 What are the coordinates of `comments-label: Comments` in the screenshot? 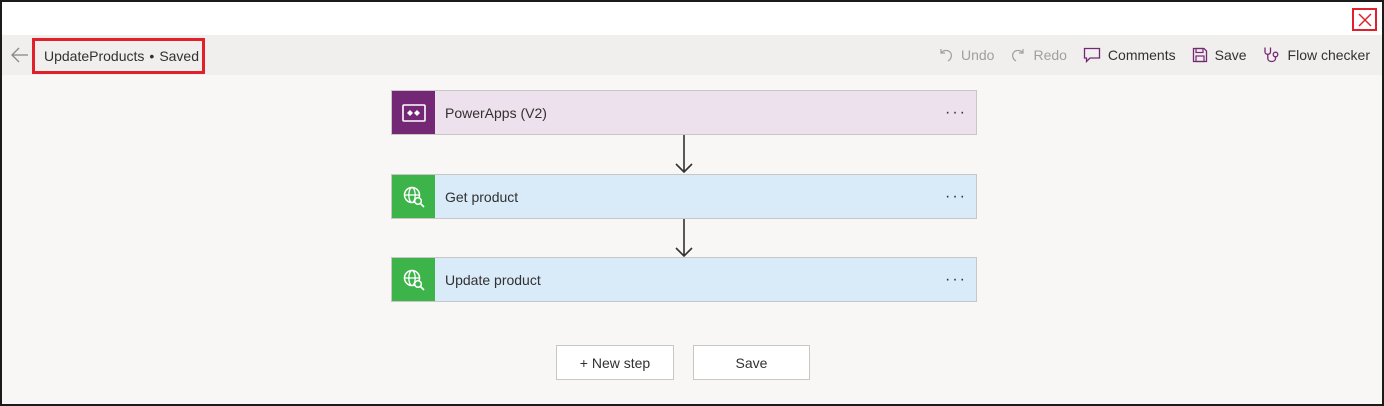 It's located at (1141, 55).